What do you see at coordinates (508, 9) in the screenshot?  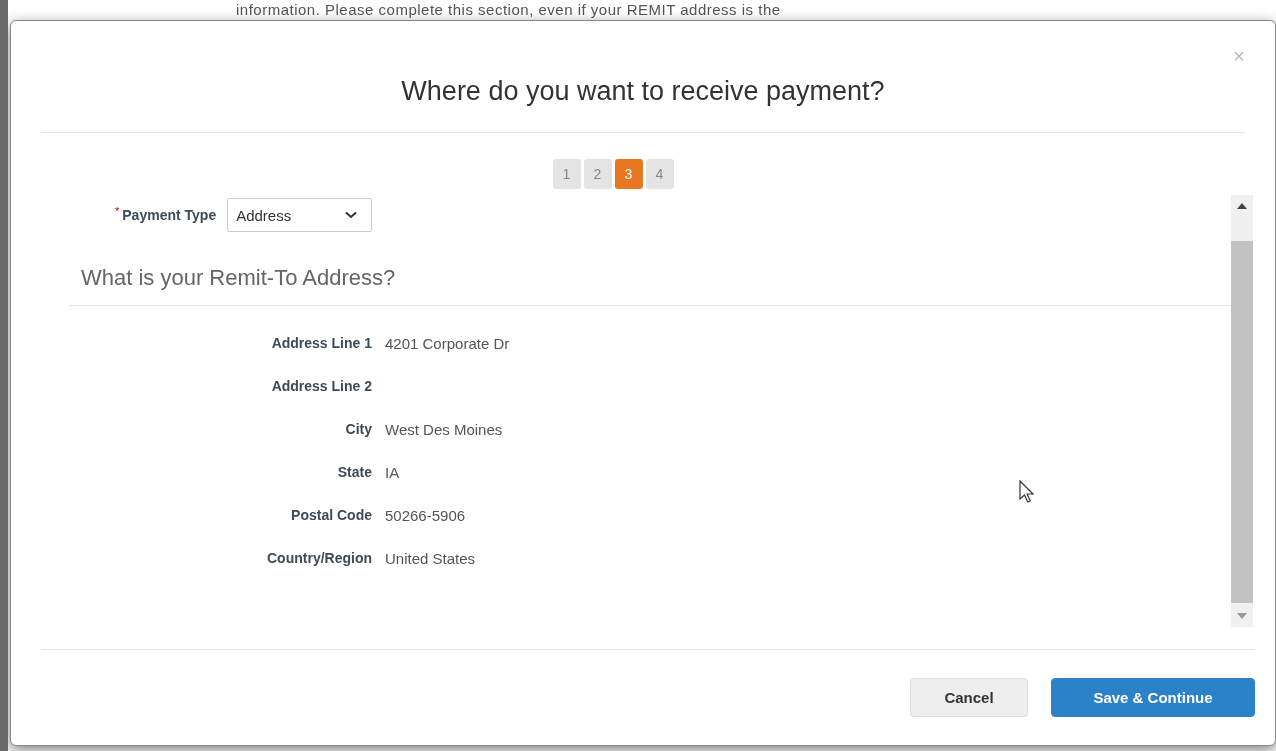 I see `background-text: information. Please complete this section, even if your REMIT address is the` at bounding box center [508, 9].